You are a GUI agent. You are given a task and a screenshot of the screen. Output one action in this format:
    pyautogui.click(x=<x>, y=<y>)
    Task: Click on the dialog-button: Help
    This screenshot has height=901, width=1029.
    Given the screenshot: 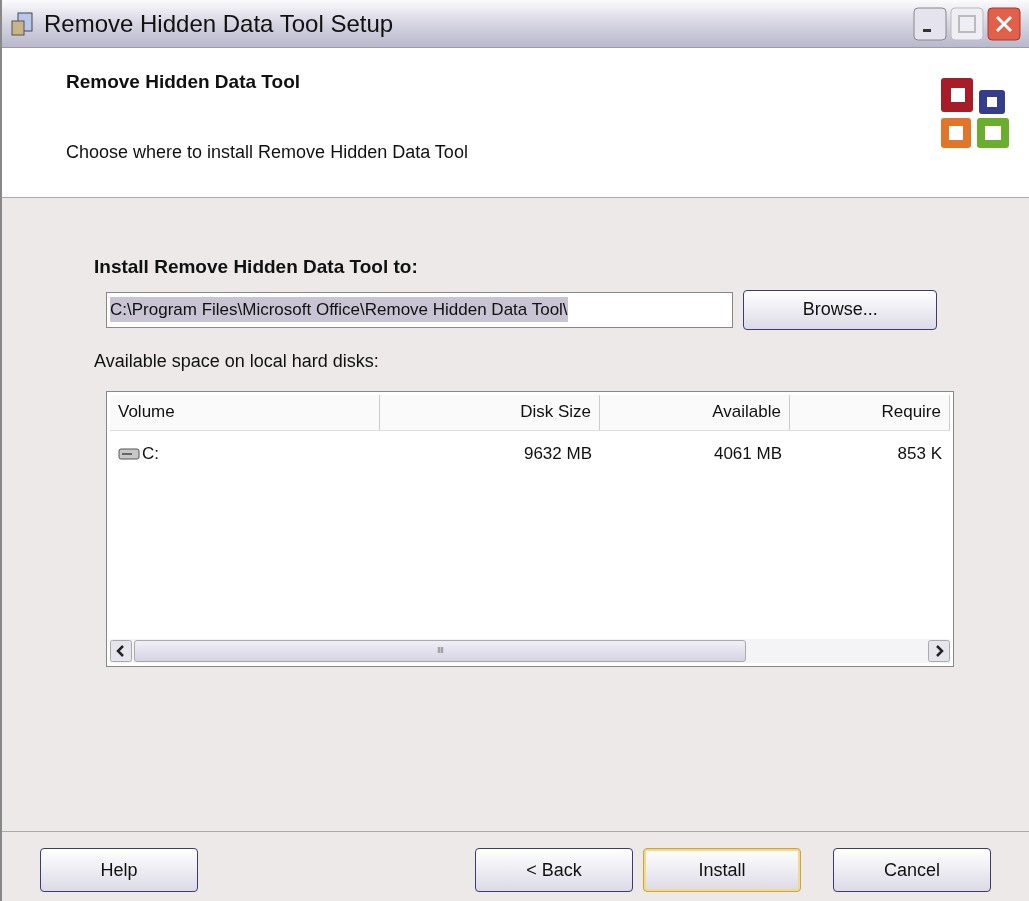 What is the action you would take?
    pyautogui.click(x=119, y=870)
    